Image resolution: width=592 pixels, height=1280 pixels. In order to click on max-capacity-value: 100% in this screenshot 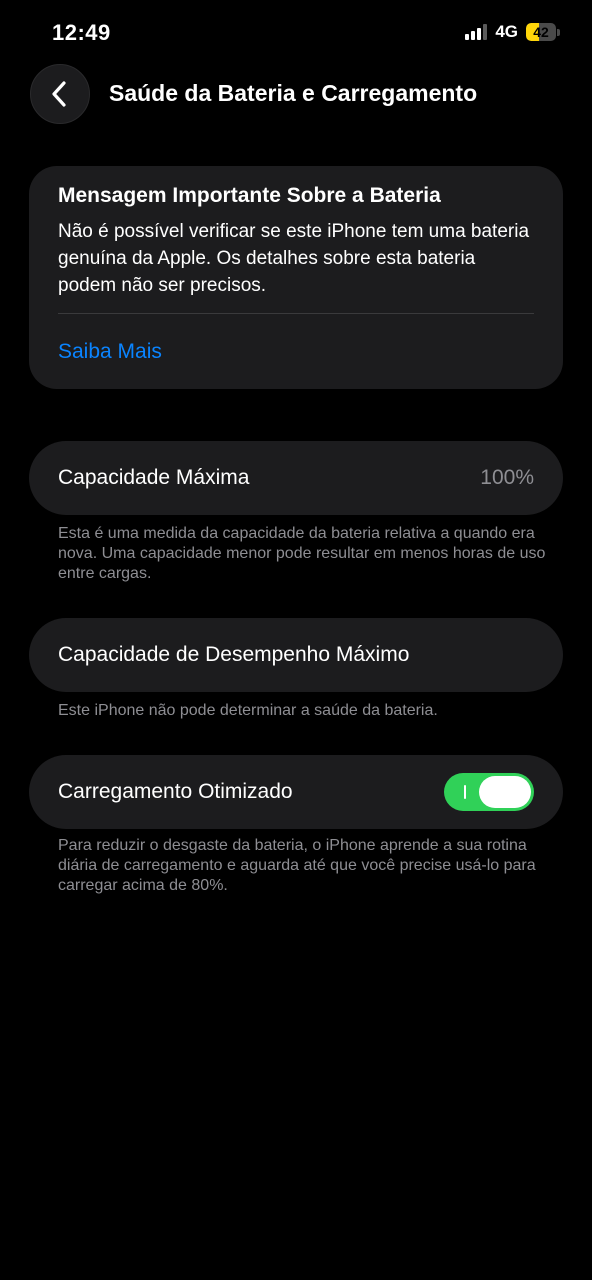, I will do `click(507, 477)`.